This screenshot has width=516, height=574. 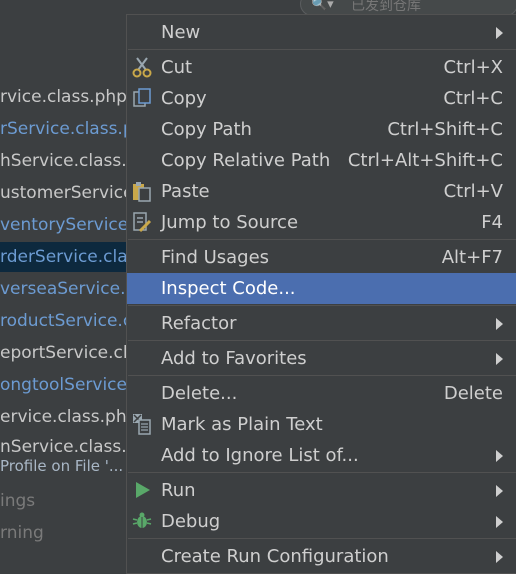 I want to click on shortcut-label: Ctrl+Shift+C, so click(x=445, y=129).